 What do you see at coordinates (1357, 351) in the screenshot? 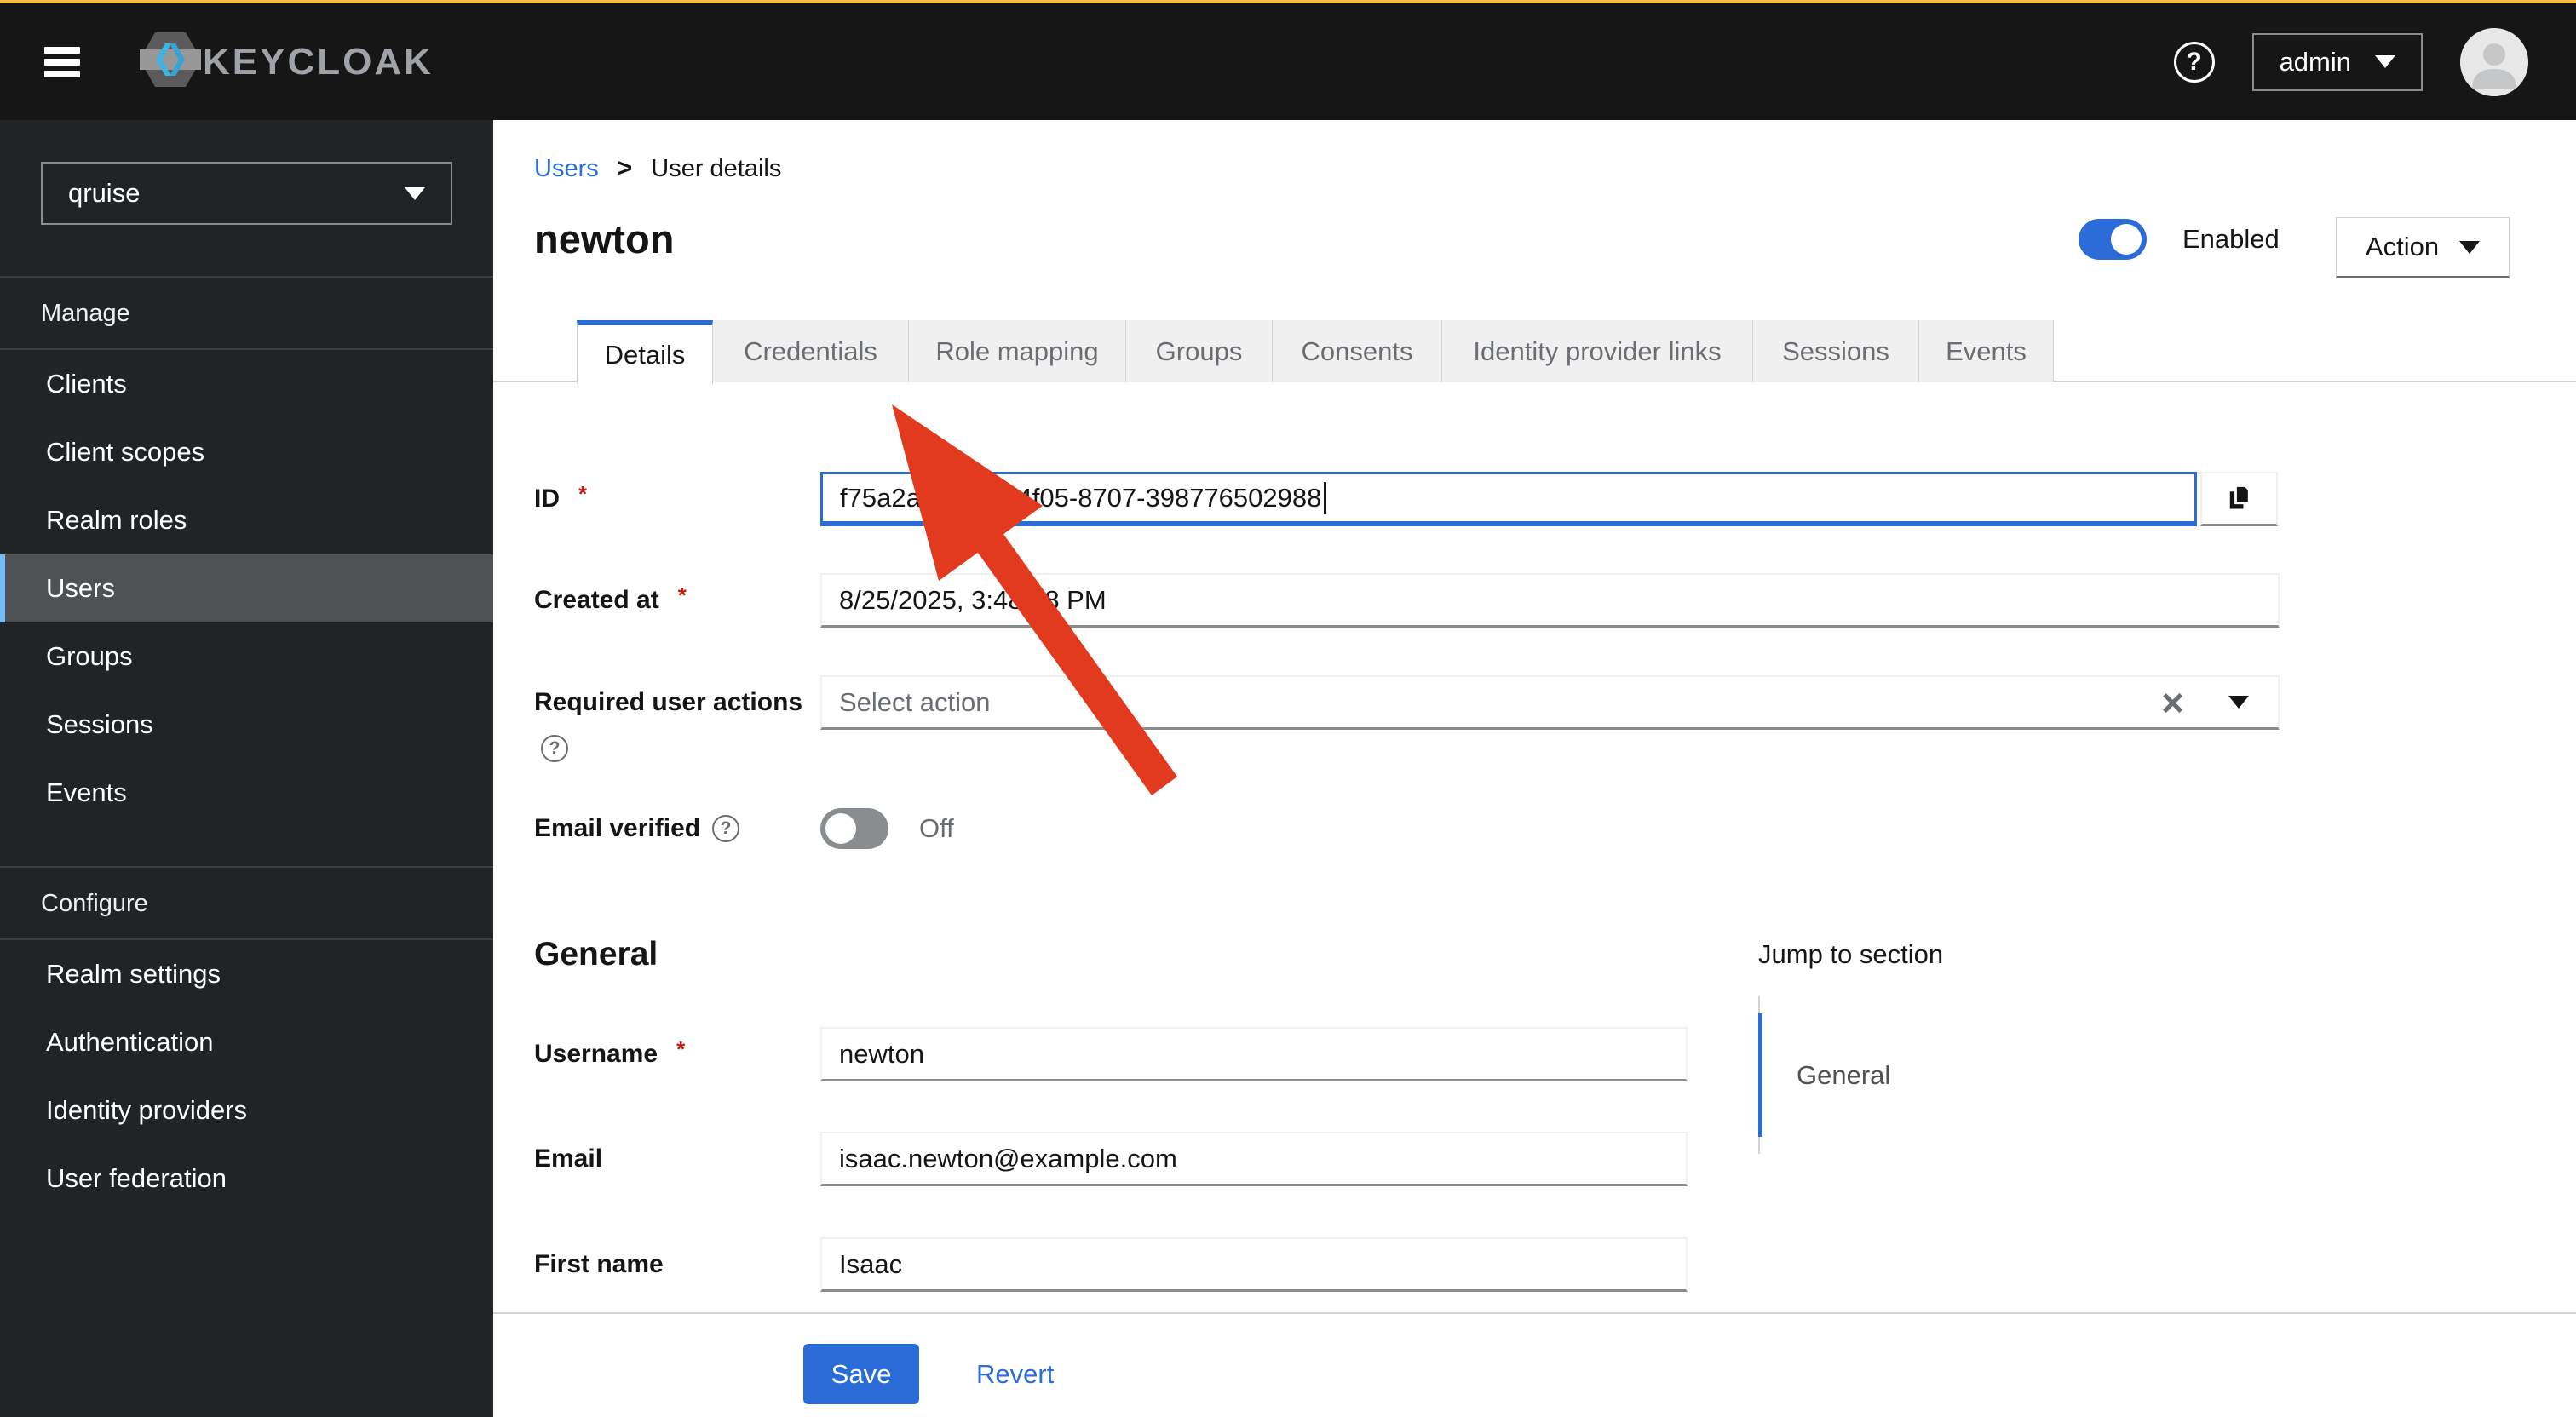
I see `tab-consents: Consents` at bounding box center [1357, 351].